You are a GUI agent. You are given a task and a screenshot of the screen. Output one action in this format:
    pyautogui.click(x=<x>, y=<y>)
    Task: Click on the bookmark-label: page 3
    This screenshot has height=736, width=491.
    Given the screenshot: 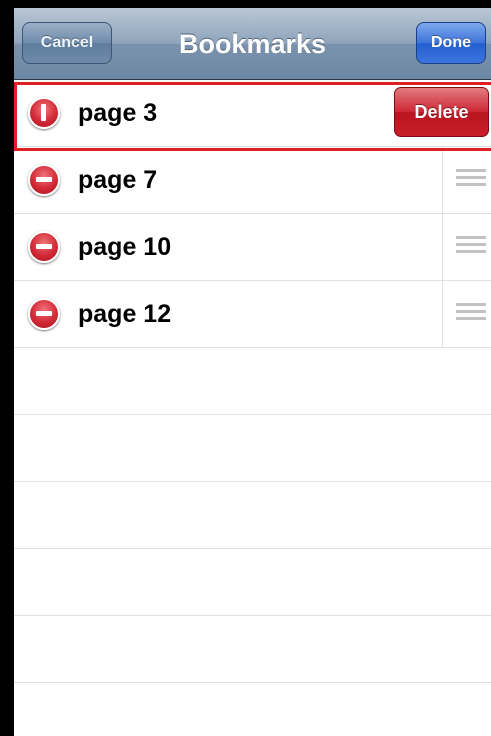 What is the action you would take?
    pyautogui.click(x=118, y=113)
    